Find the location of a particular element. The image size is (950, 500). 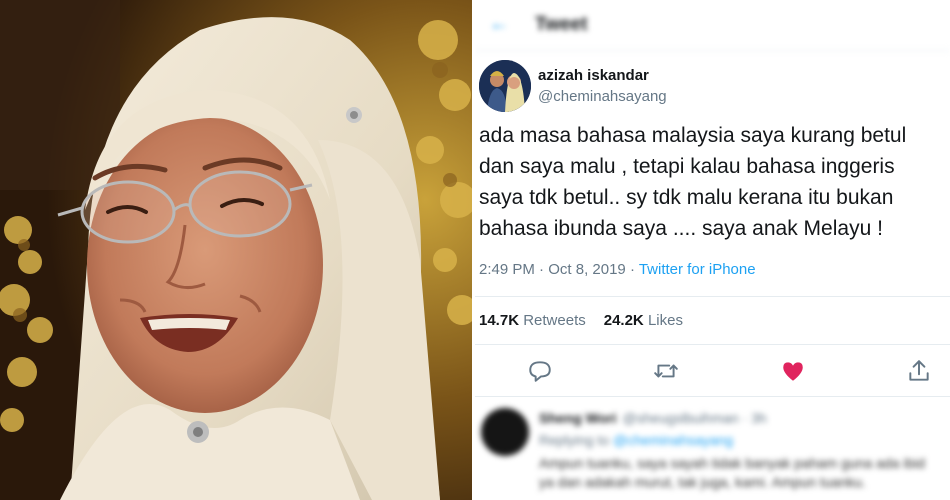

replying-to: Replying to @cheminahsayang is located at coordinates (636, 440).